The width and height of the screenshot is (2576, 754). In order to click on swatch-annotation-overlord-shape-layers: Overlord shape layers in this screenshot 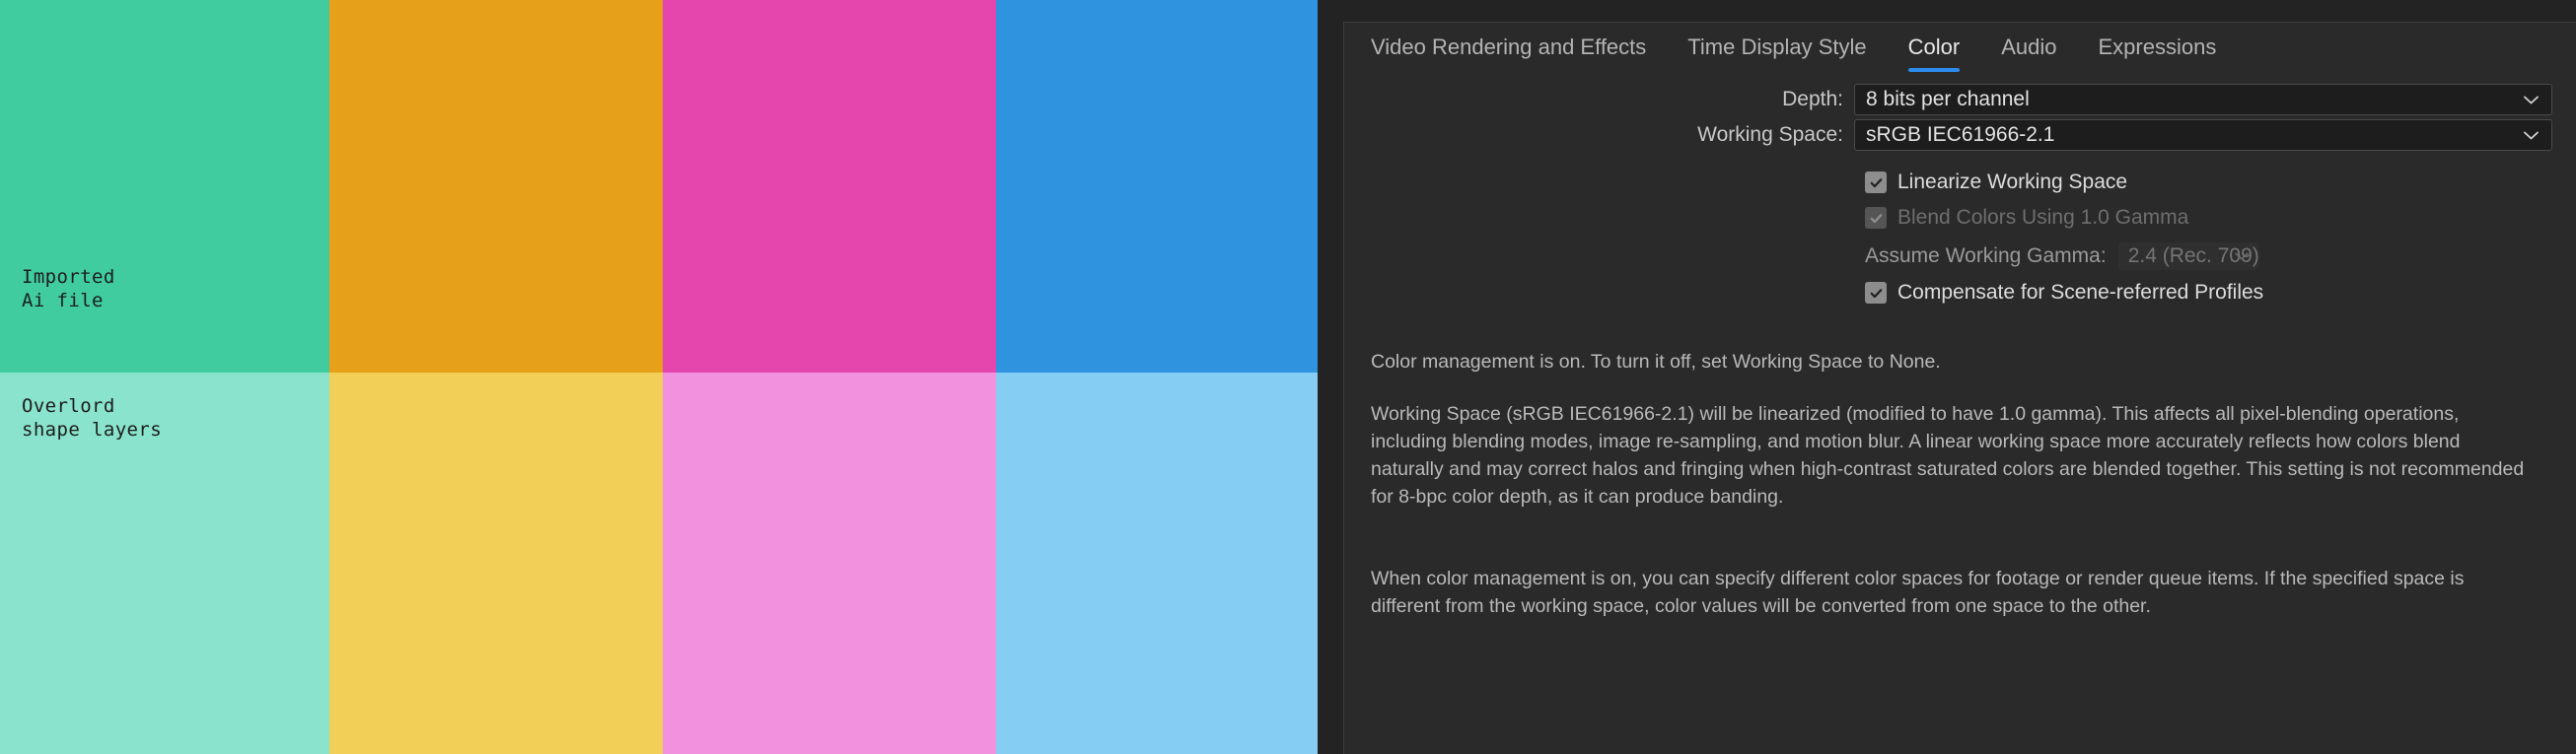, I will do `click(92, 418)`.